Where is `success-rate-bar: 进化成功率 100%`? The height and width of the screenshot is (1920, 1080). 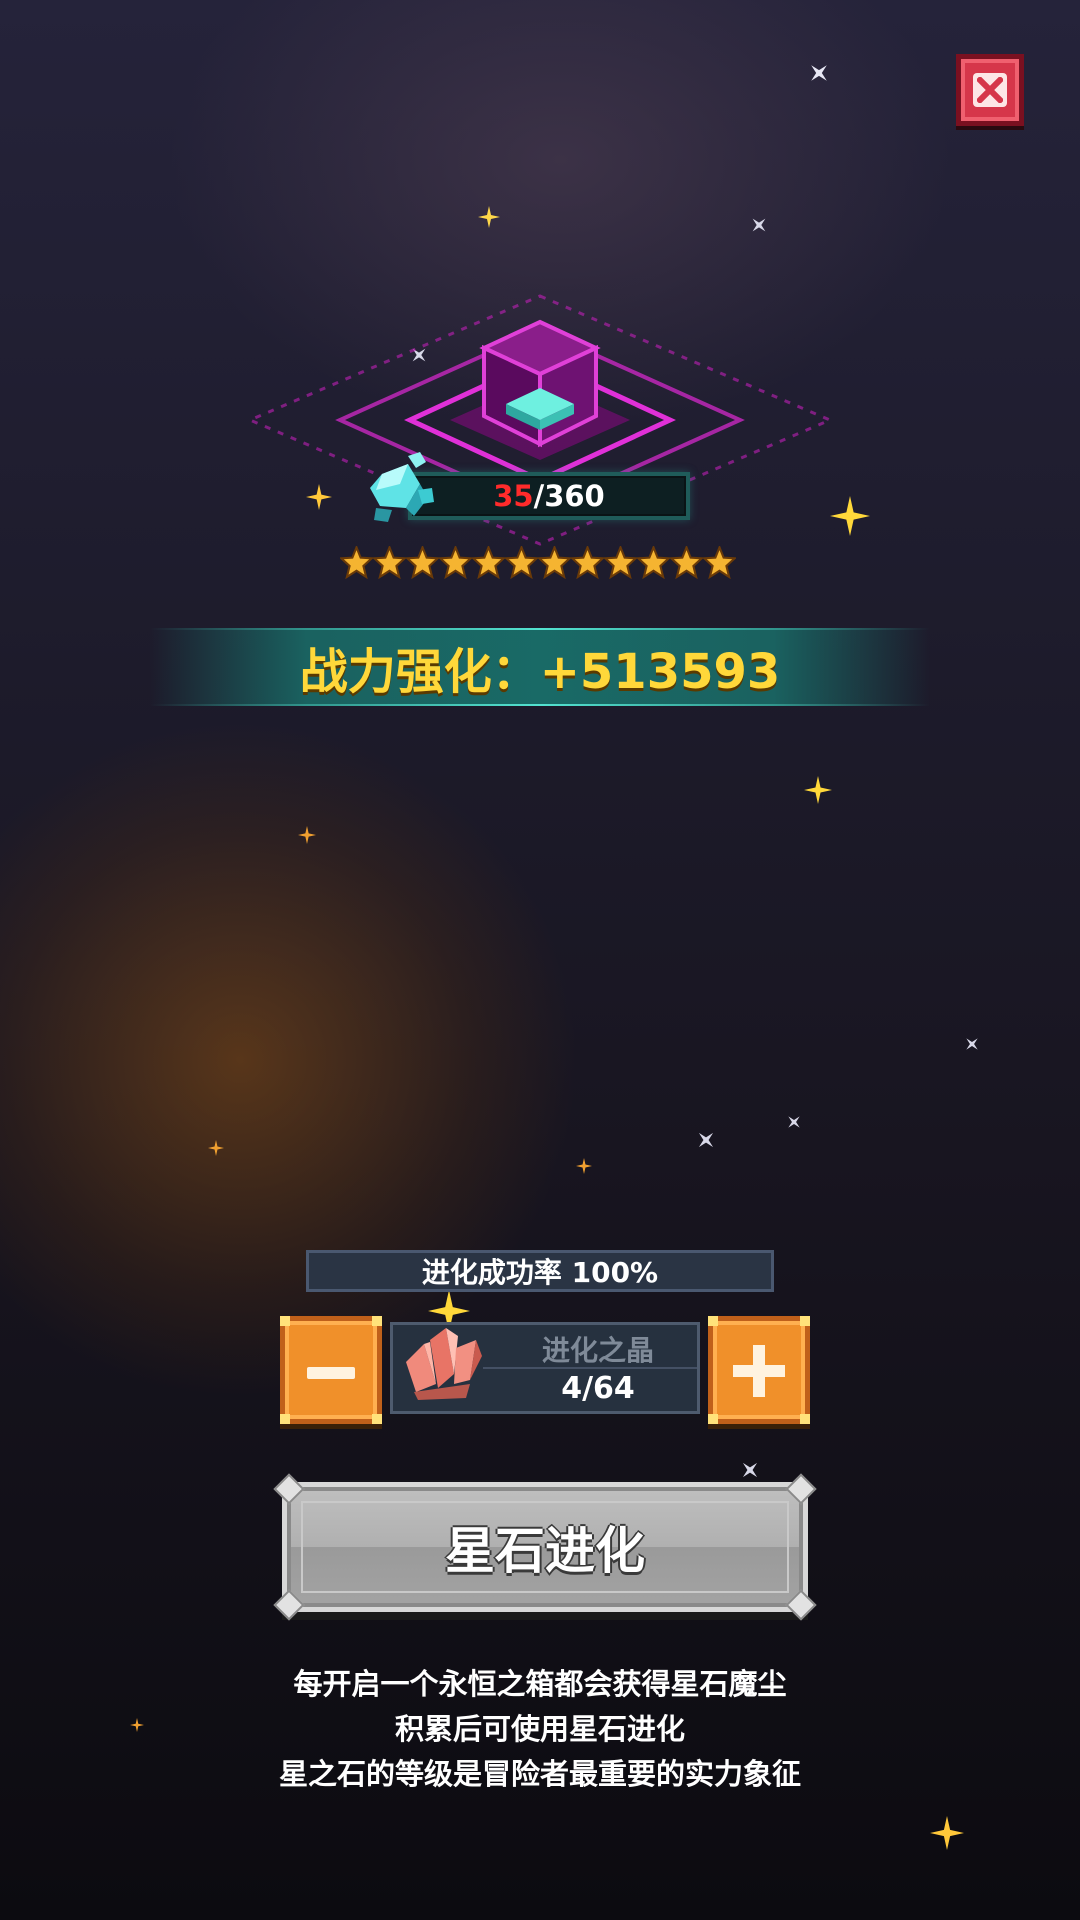
success-rate-bar: 进化成功率 100% is located at coordinates (540, 1271).